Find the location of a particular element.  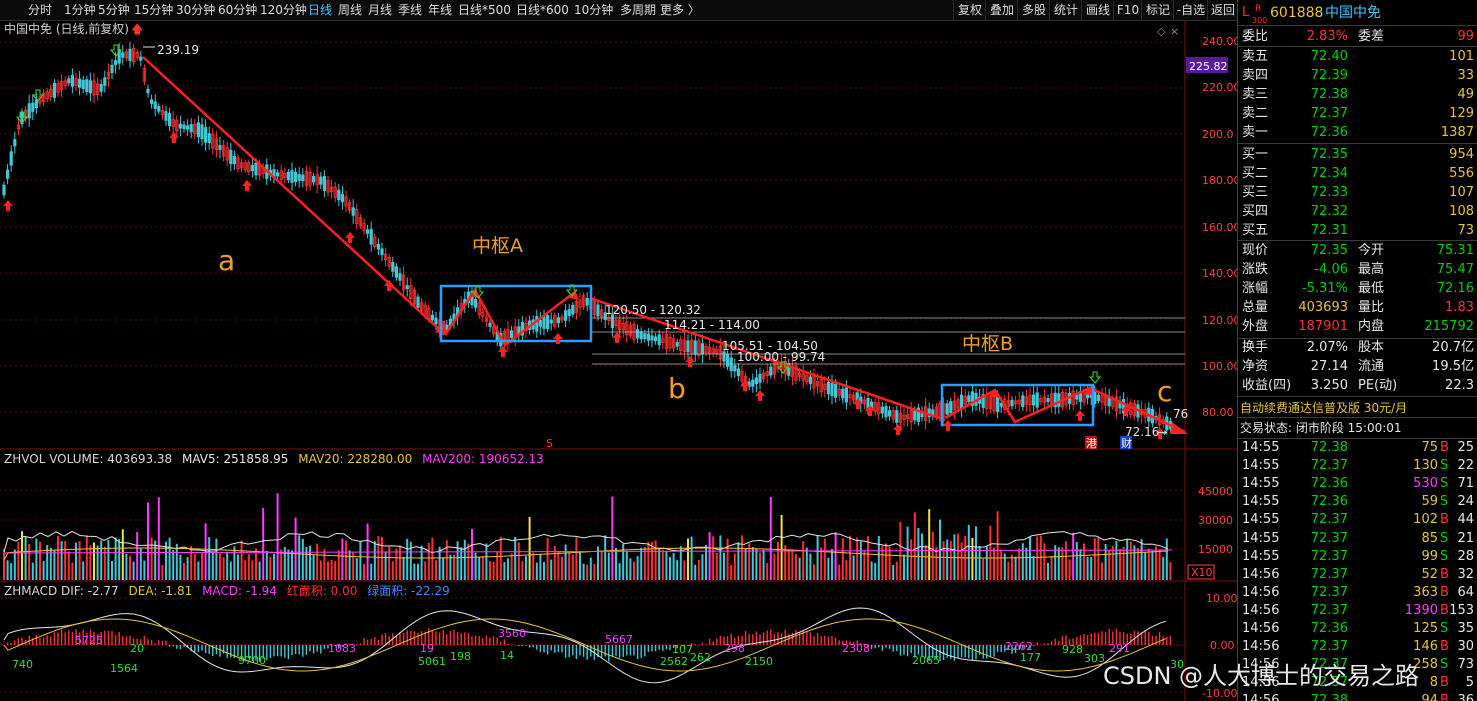

weibi-row: 委比 2.83% 委差 99 is located at coordinates (1357, 37).